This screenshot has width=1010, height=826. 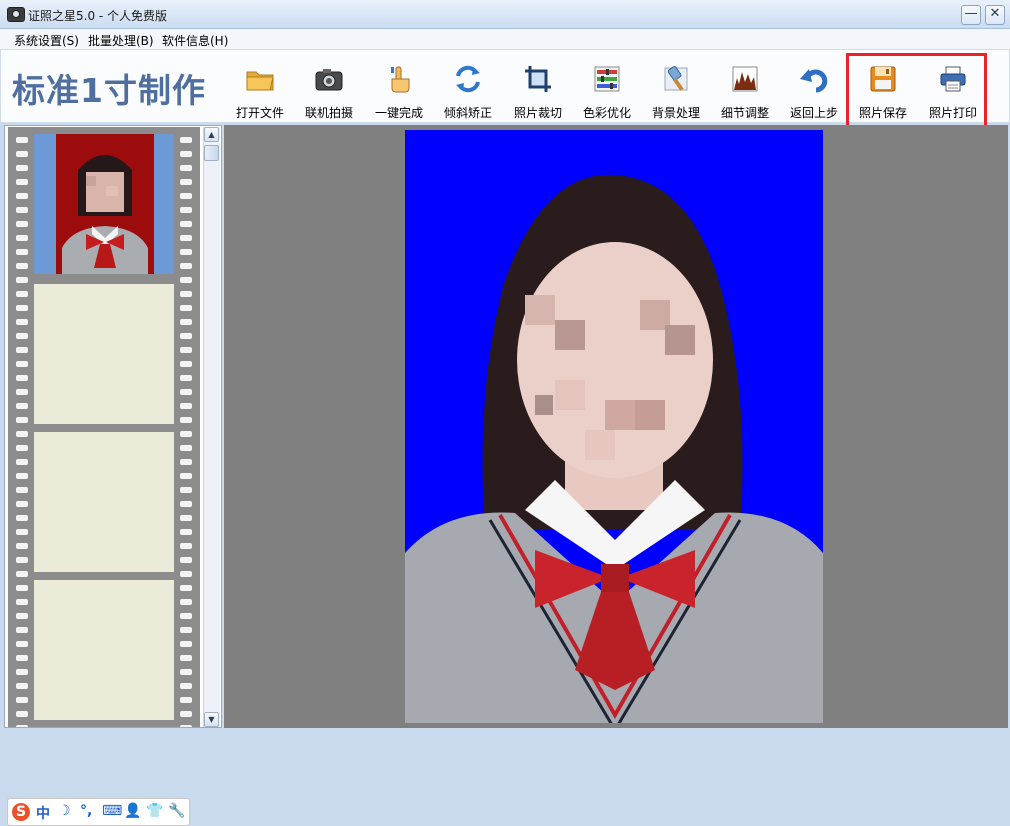 What do you see at coordinates (64, 811) in the screenshot?
I see `moon-icon: ☽` at bounding box center [64, 811].